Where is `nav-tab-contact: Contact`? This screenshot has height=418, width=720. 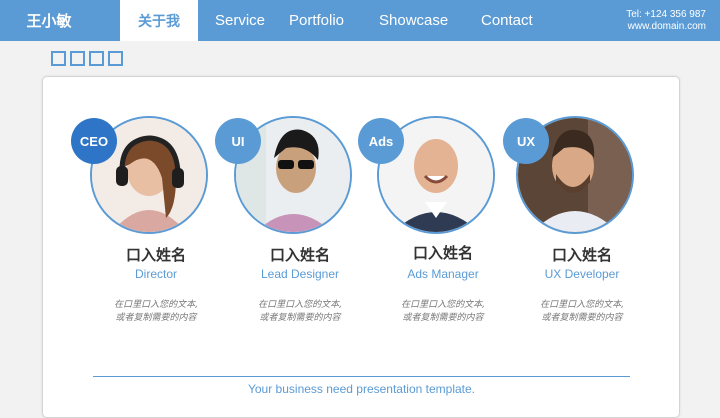 nav-tab-contact: Contact is located at coordinates (507, 20).